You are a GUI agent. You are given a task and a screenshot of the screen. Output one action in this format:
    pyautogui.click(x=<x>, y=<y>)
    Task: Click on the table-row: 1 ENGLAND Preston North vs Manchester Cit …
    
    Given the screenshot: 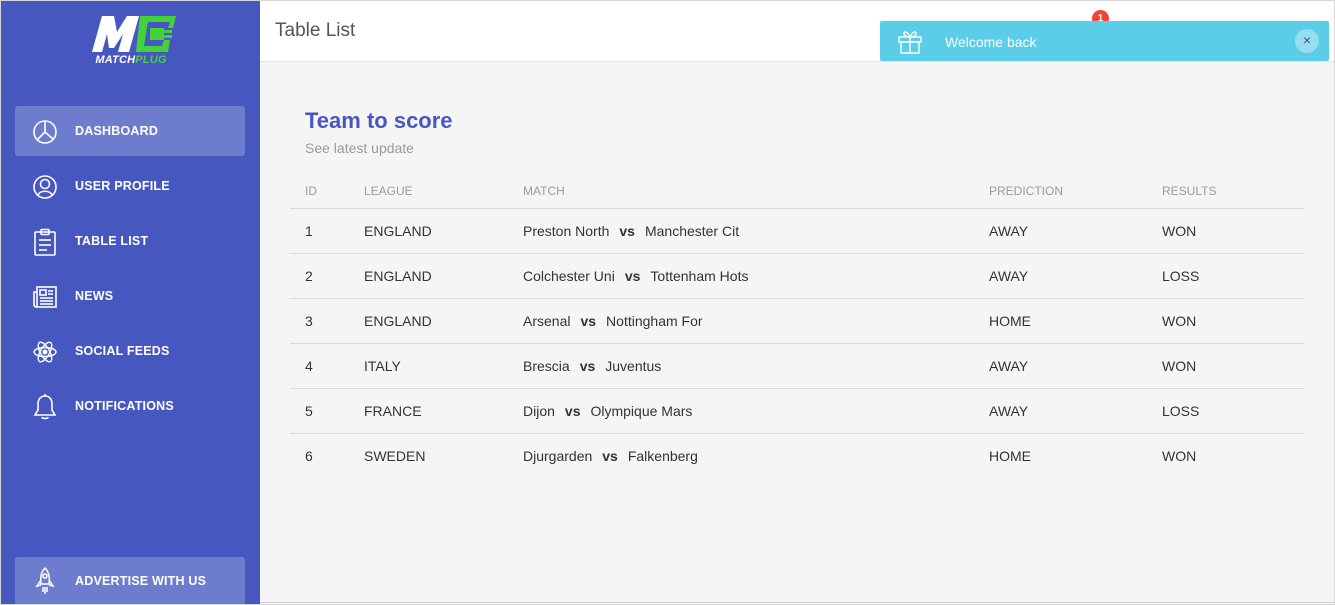 What is the action you would take?
    pyautogui.click(x=797, y=231)
    